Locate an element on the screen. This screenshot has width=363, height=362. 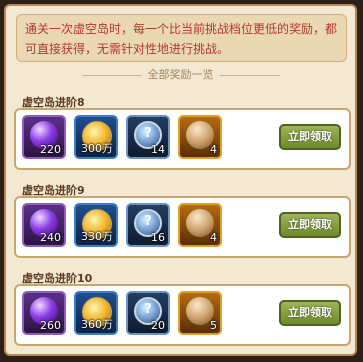
section-title: 全部奖励一览 is located at coordinates (180, 74).